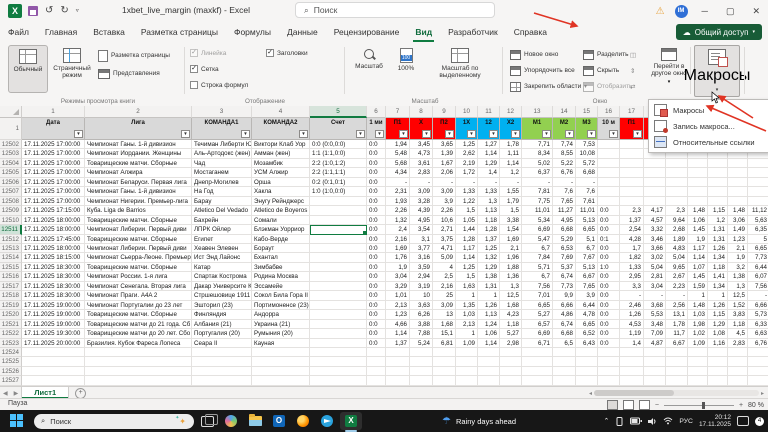 This screenshot has height=432, width=768. Describe the element at coordinates (655, 277) in the screenshot. I see `grid-cell: 2,81` at that location.